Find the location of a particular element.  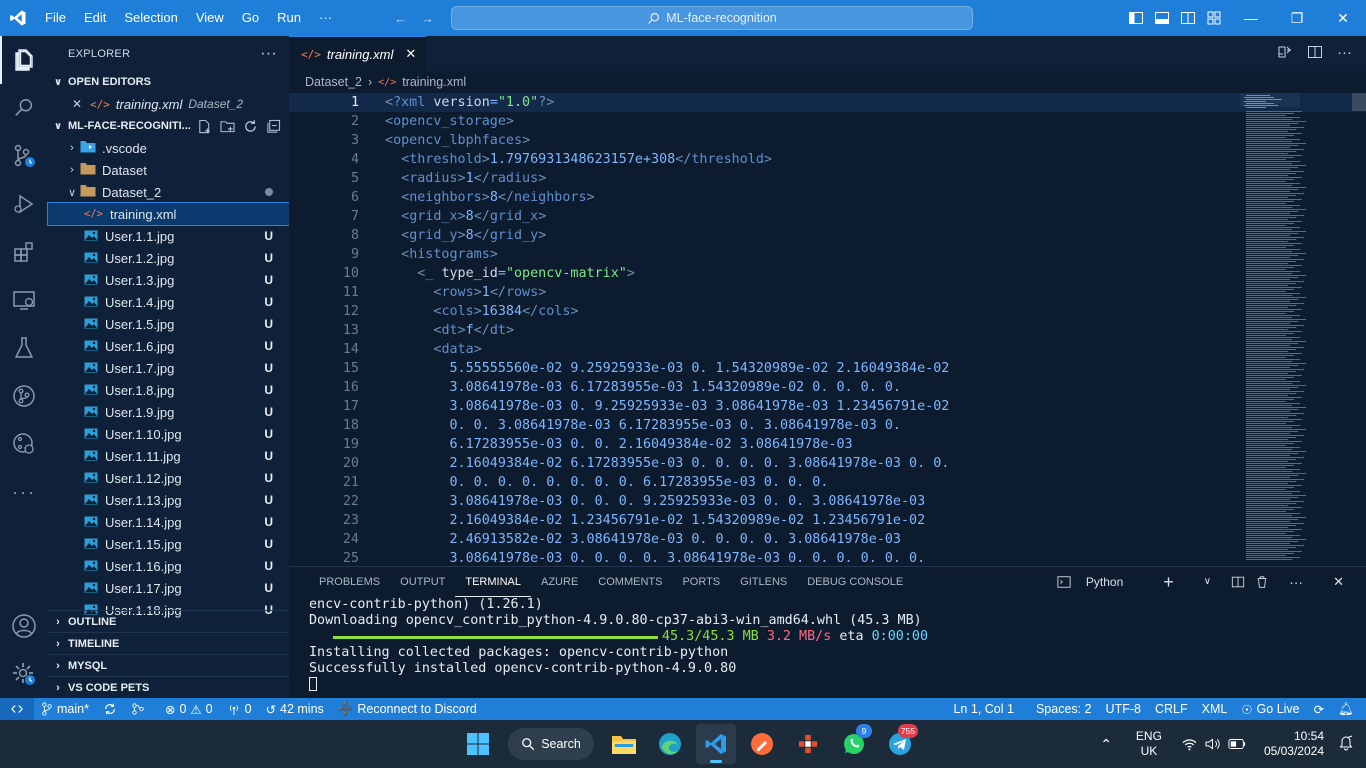

tree-item: User.1.11.jpg U is located at coordinates (168, 456).